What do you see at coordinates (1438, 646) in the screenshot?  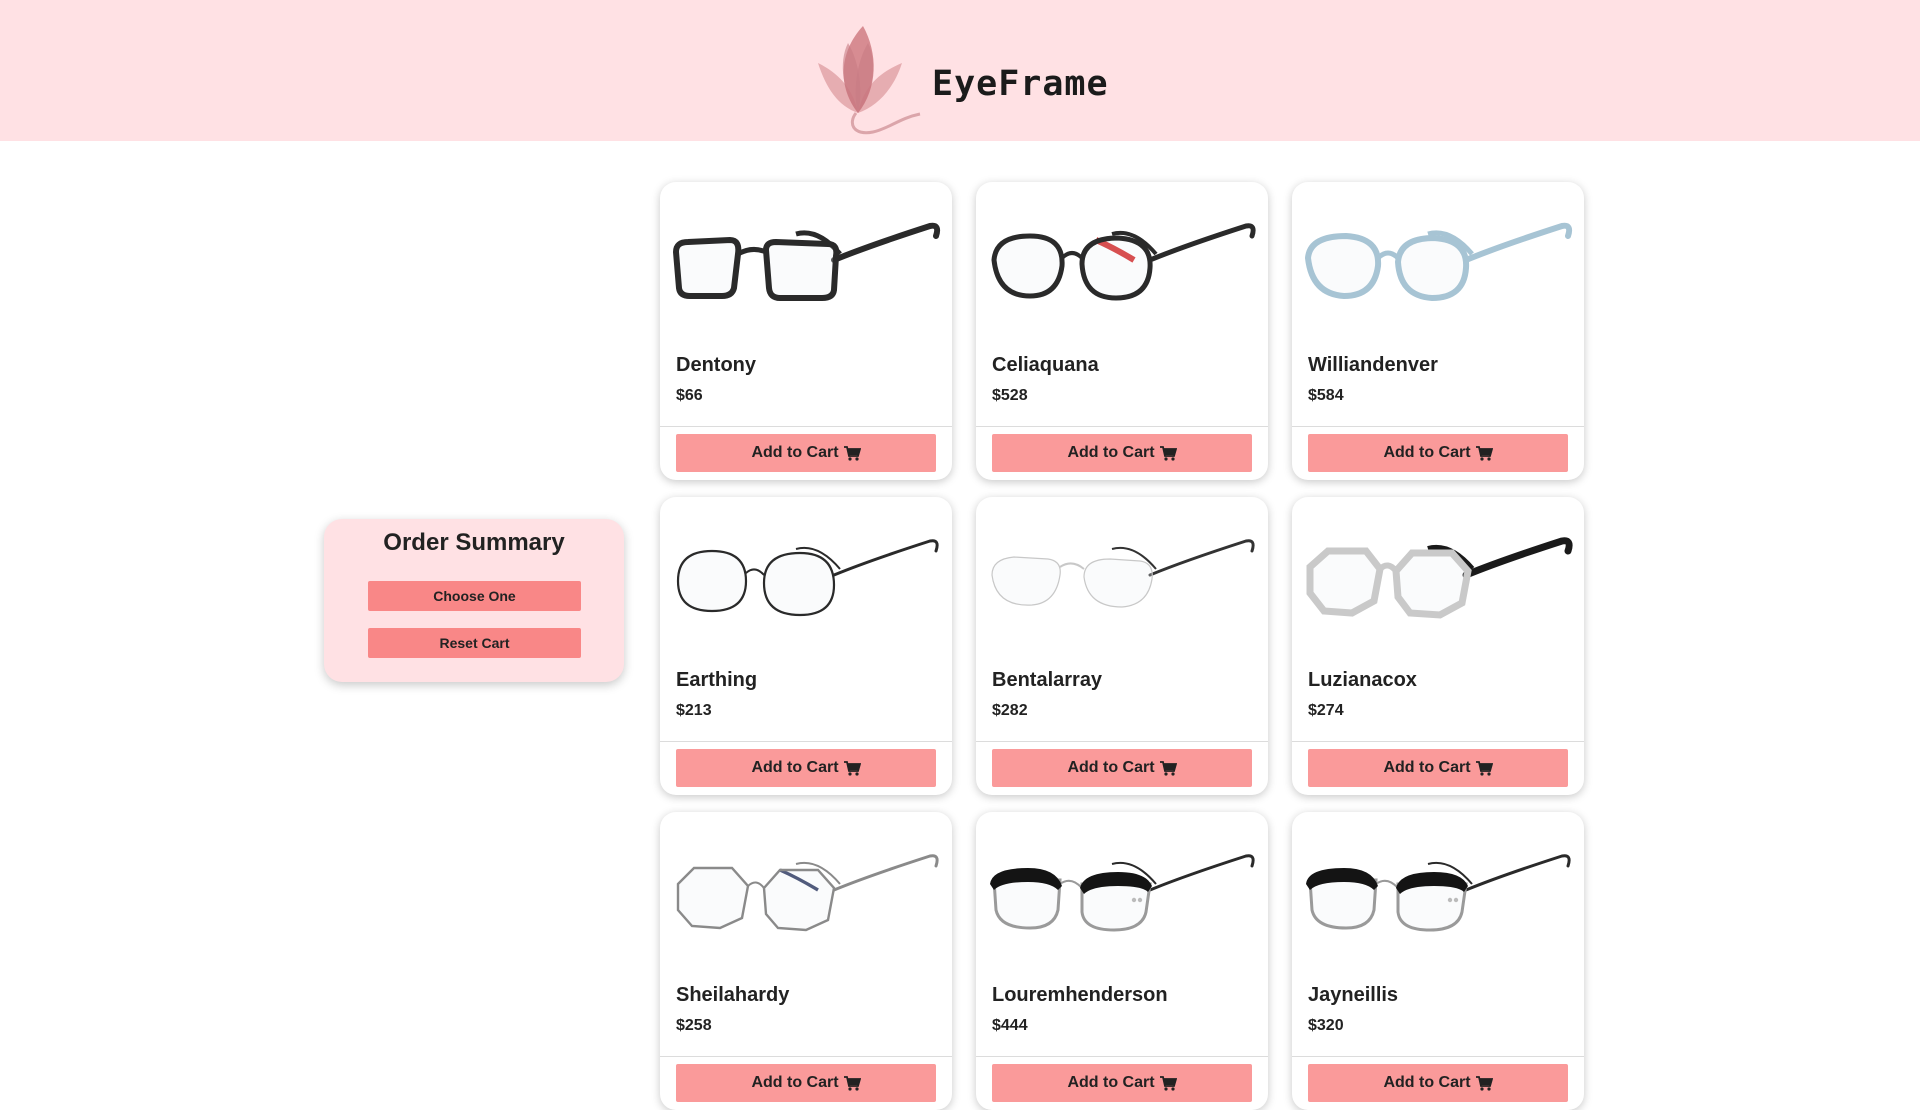 I see `product-card-luzianacox: Luzianacox $274 Add to Cart` at bounding box center [1438, 646].